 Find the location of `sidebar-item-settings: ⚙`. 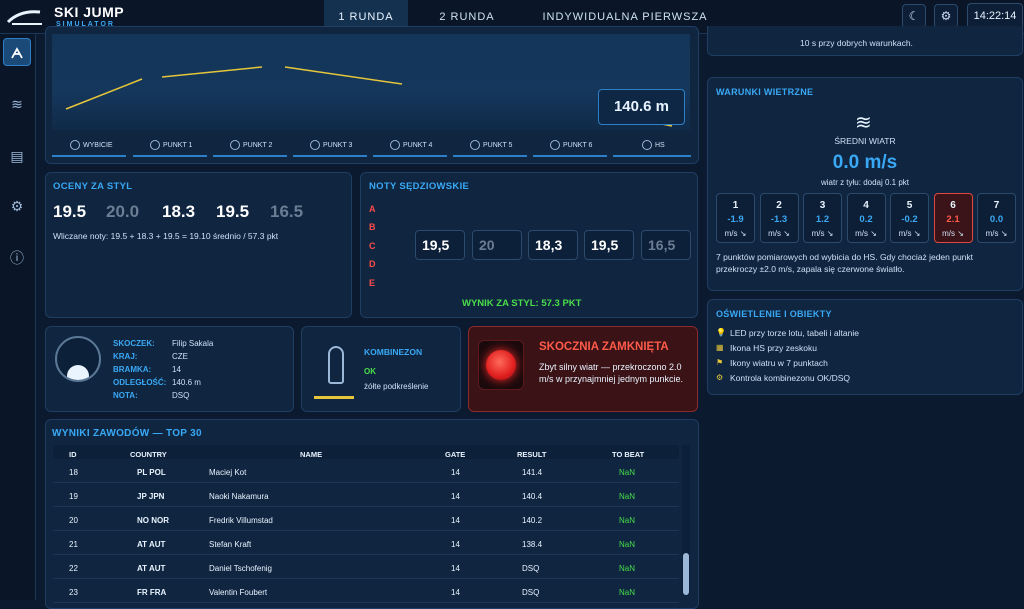

sidebar-item-settings: ⚙ is located at coordinates (17, 206).